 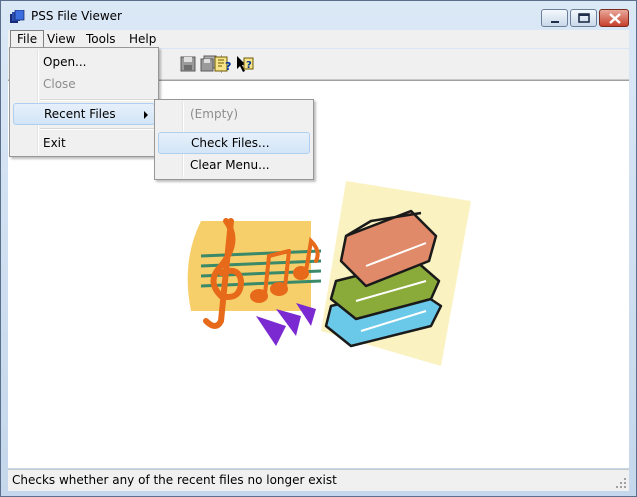 What do you see at coordinates (318, 39) in the screenshot?
I see `menu-bar: File View Tools Help` at bounding box center [318, 39].